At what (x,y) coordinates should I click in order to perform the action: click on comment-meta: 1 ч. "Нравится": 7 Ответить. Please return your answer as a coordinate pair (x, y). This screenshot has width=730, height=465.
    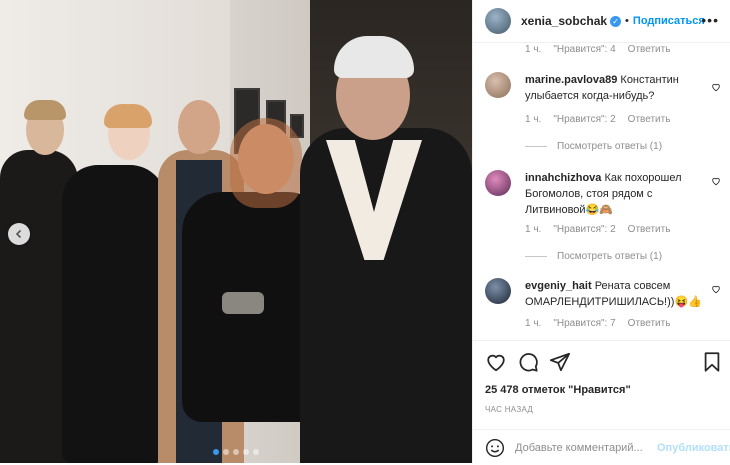
    Looking at the image, I should click on (597, 323).